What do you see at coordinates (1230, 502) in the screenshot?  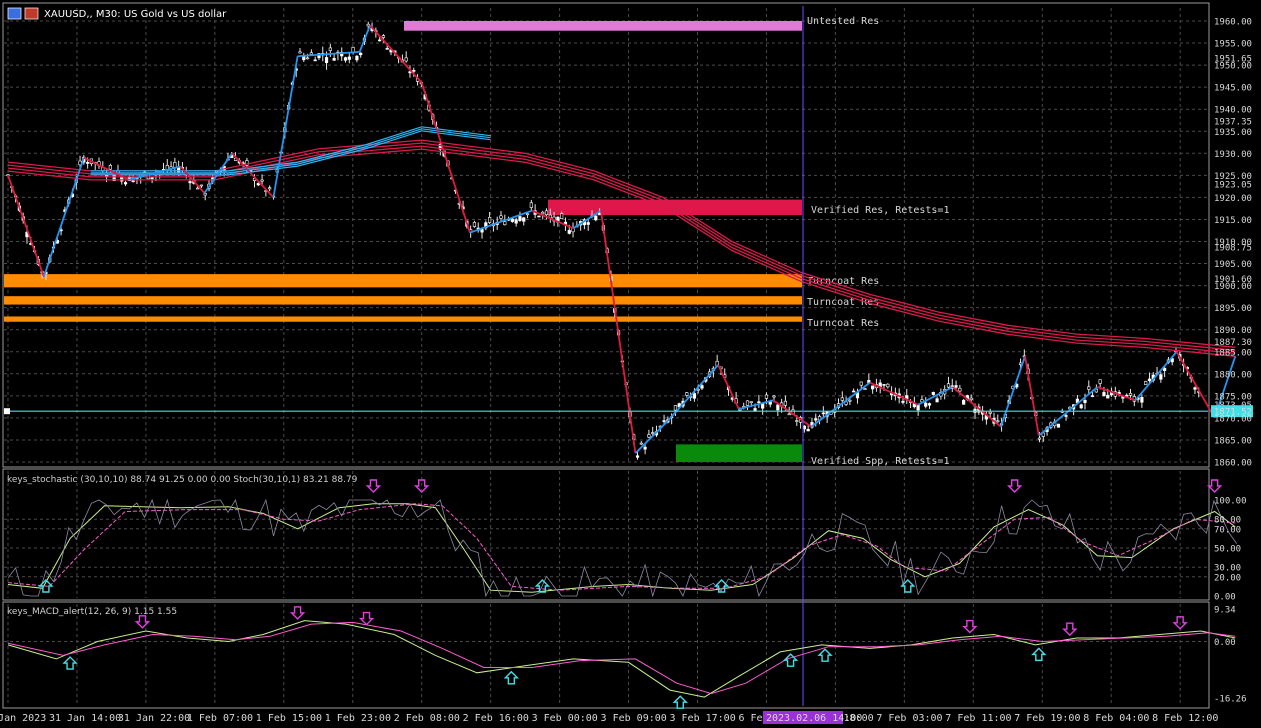 I see `stoch-tick-label: 100.00` at bounding box center [1230, 502].